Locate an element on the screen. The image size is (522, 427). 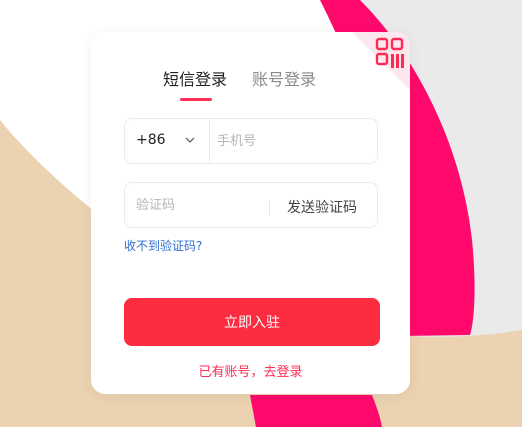
go-login-link: 已有账号，去登录 is located at coordinates (250, 370).